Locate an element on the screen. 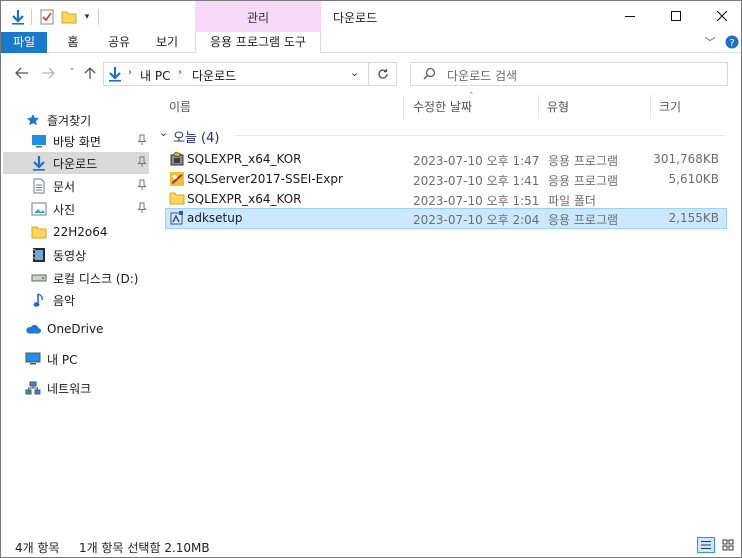 Image resolution: width=742 pixels, height=558 pixels. forward-button is located at coordinates (48, 73).